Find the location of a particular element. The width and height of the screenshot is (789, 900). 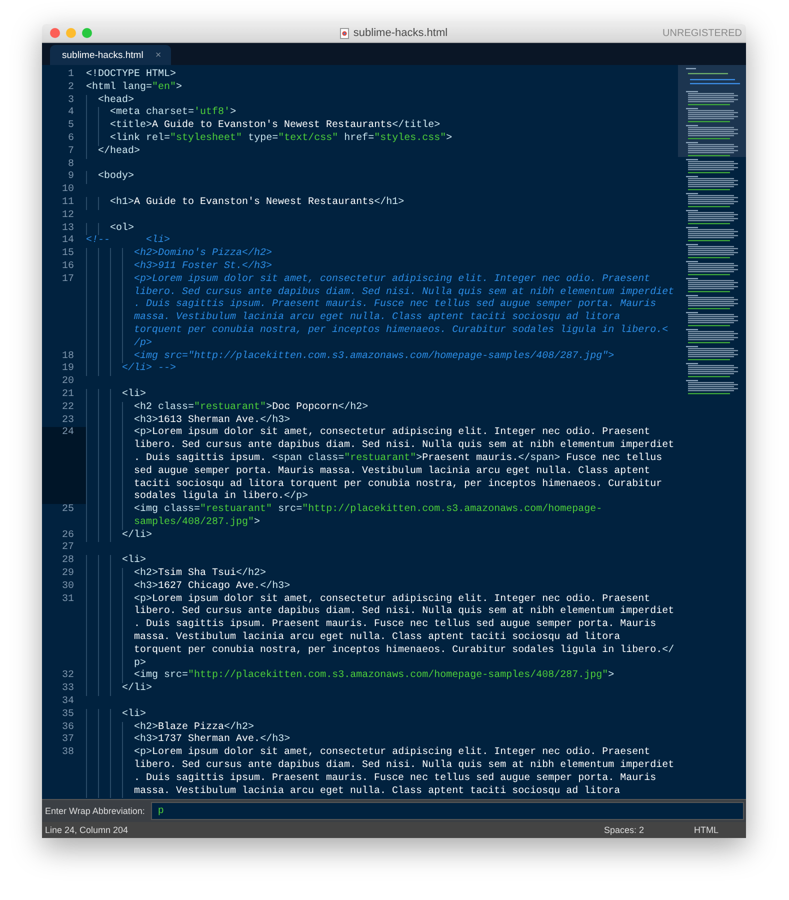

line-number: 7 is located at coordinates (71, 151).